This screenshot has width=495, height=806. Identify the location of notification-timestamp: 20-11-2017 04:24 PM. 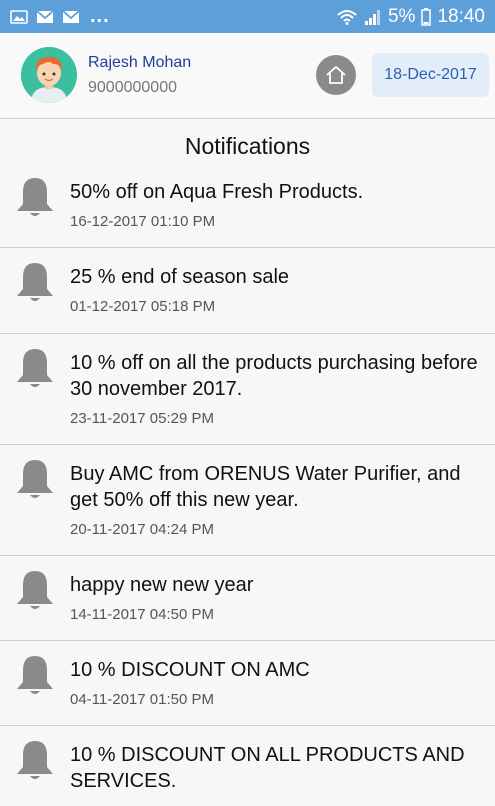
(142, 529).